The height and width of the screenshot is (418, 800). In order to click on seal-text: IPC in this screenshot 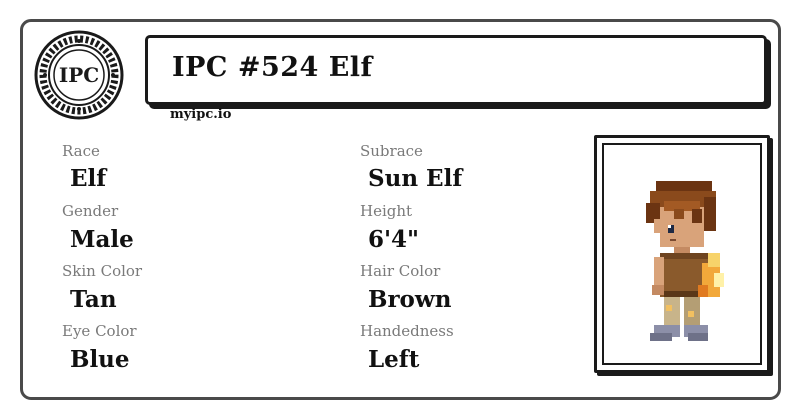, I will do `click(79, 75)`.